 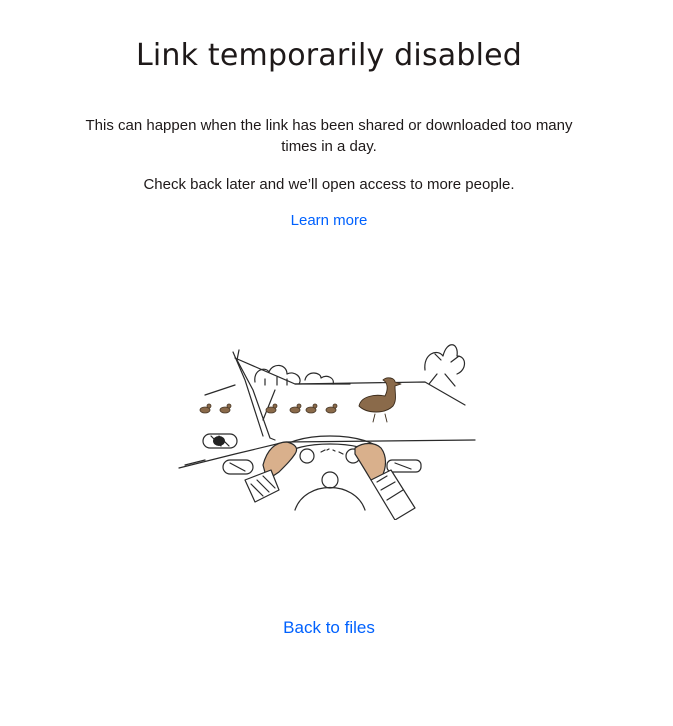 I want to click on learn-more-link: Learn more, so click(x=329, y=220).